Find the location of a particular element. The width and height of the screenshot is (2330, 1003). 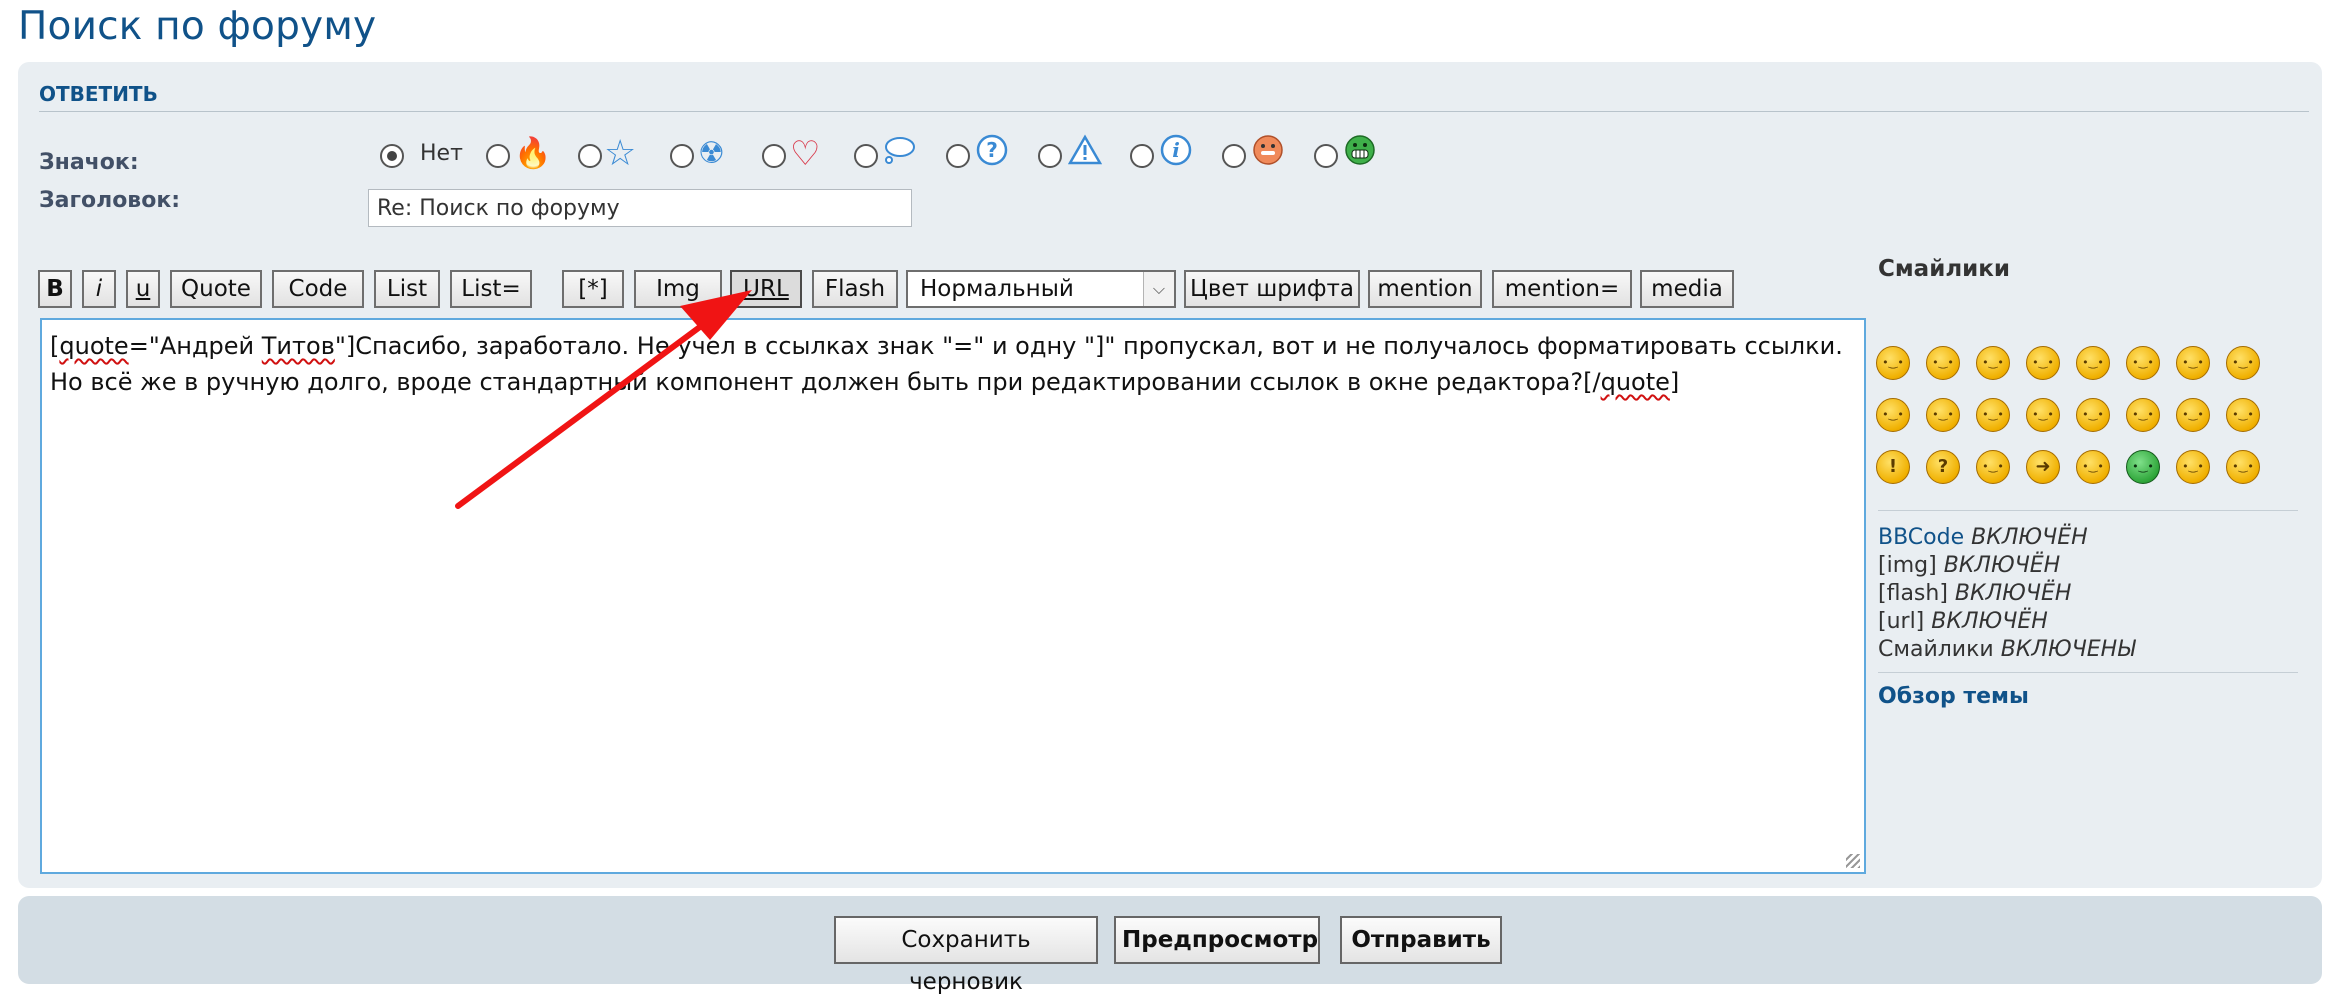

icon-radio-radioactive is located at coordinates (682, 156).